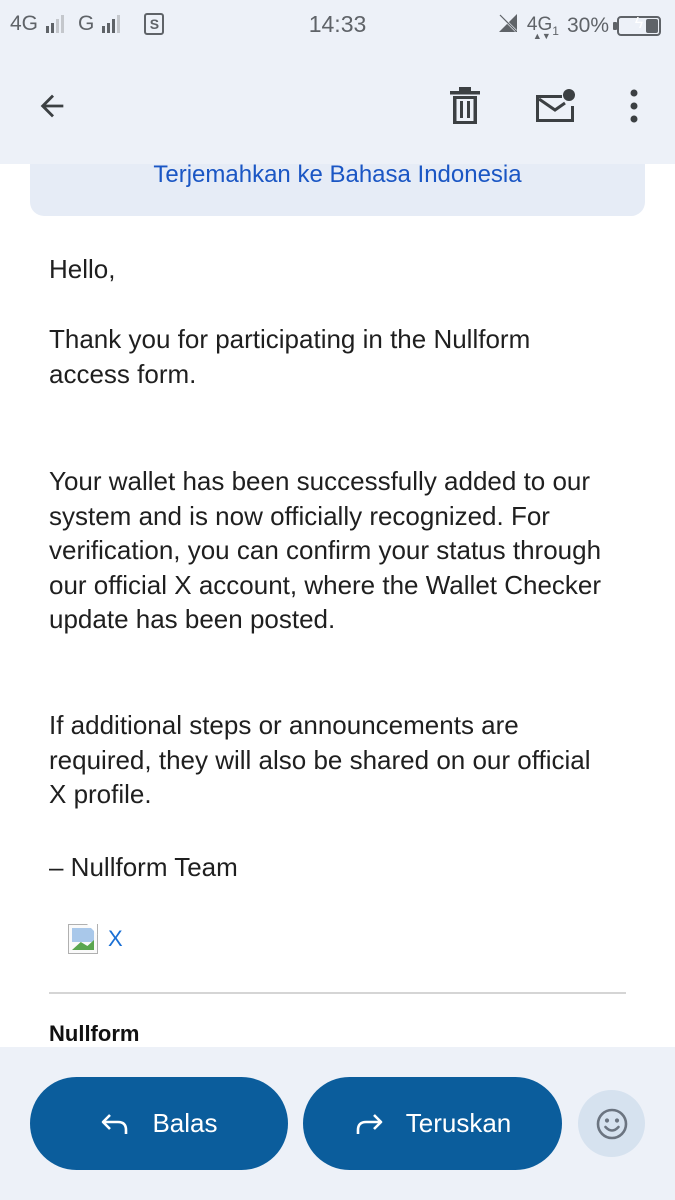 Image resolution: width=675 pixels, height=1200 pixels. I want to click on mark-unread-button, so click(555, 106).